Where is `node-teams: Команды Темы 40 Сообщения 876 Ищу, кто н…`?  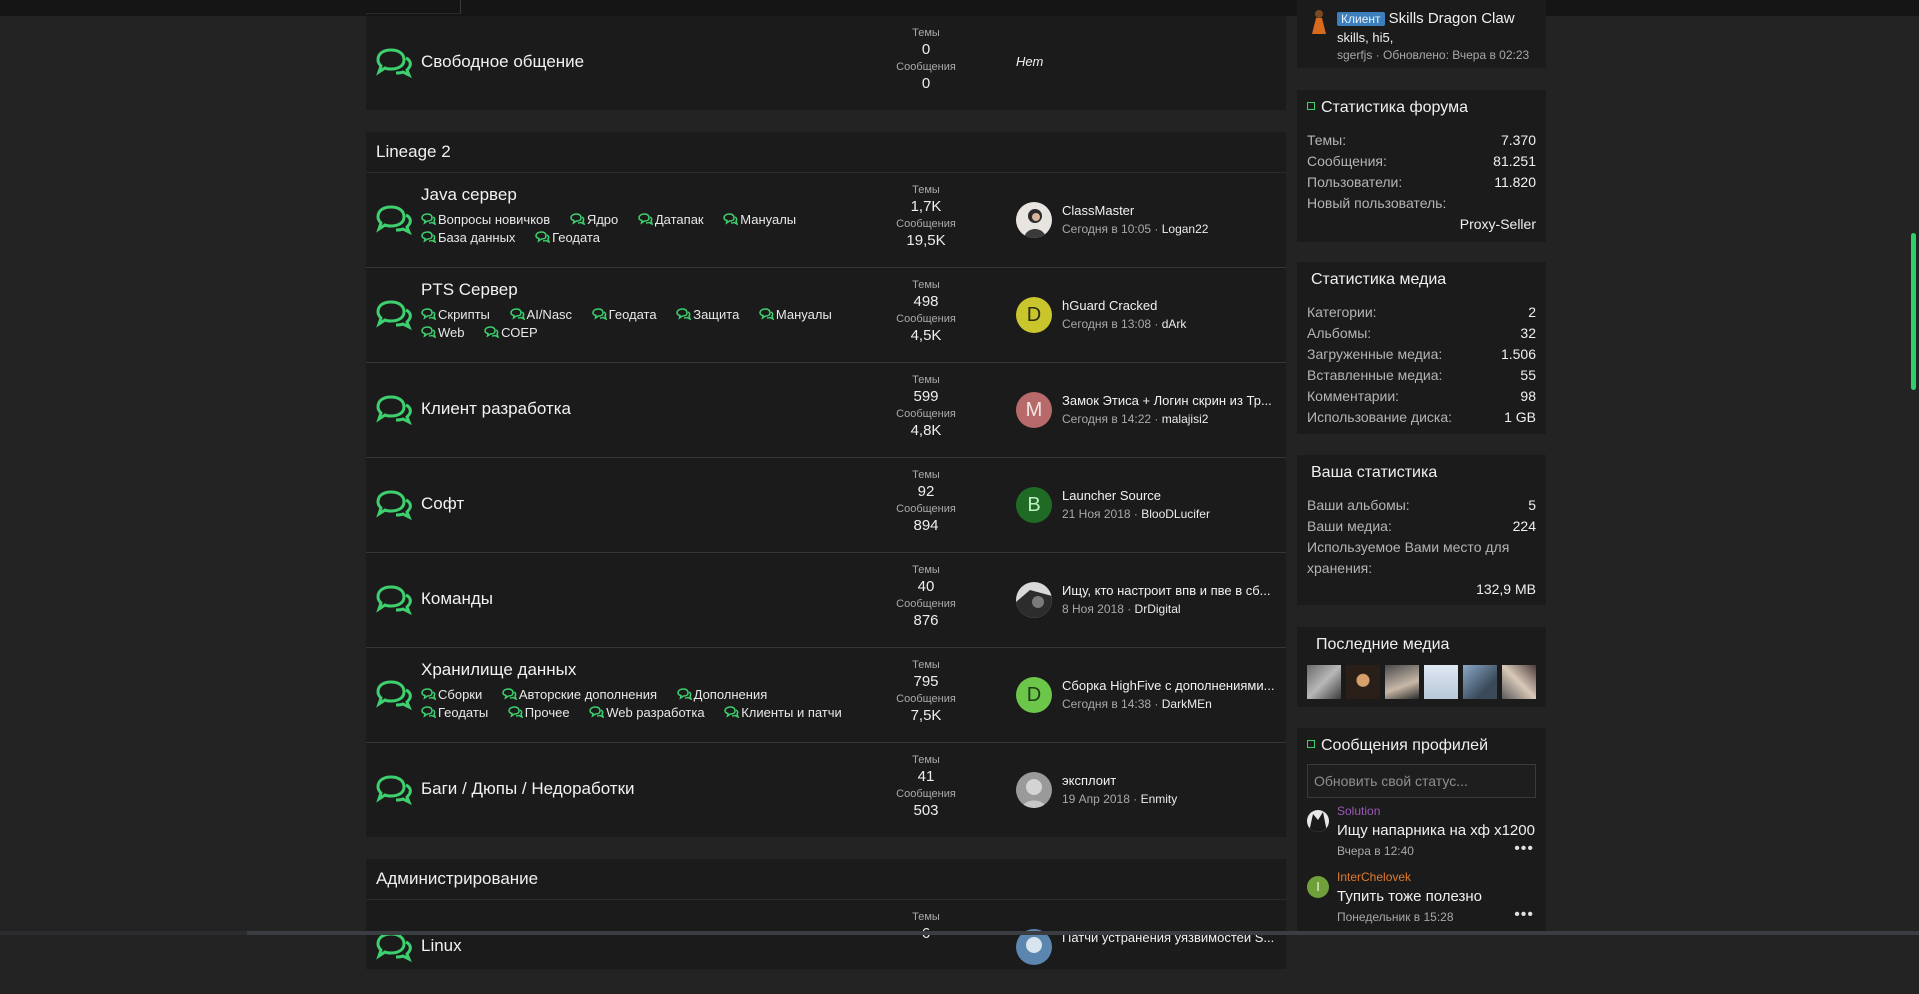
node-teams: Команды Темы 40 Сообщения 876 Ищу, кто н… is located at coordinates (826, 600).